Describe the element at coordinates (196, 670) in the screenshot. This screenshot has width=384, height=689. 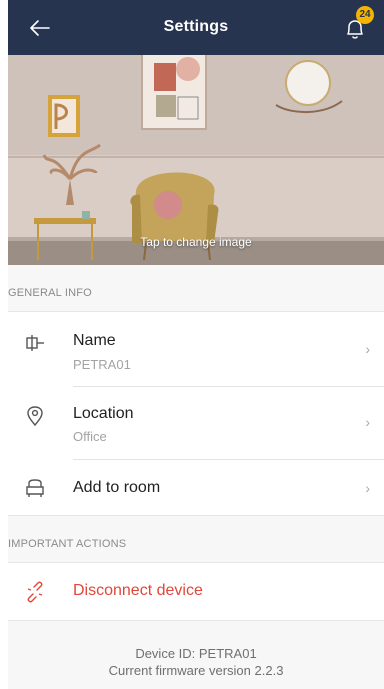
I see `firmware-version-text: Current firmware version 2.2.3` at that location.